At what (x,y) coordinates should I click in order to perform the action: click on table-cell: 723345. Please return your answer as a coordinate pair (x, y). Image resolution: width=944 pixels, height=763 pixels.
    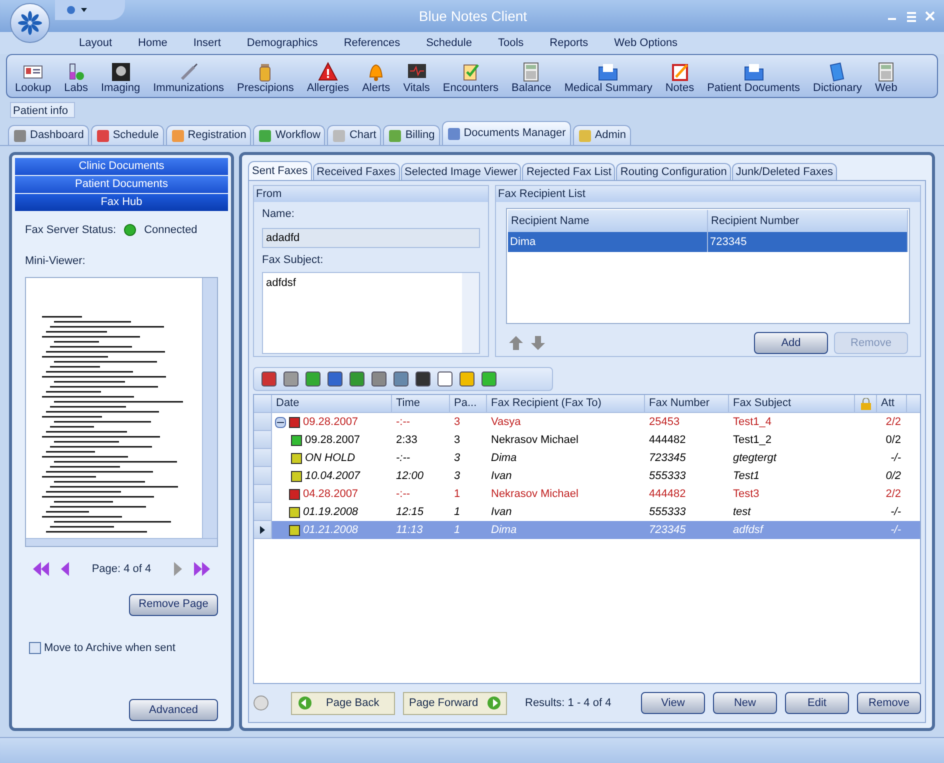
    Looking at the image, I should click on (808, 242).